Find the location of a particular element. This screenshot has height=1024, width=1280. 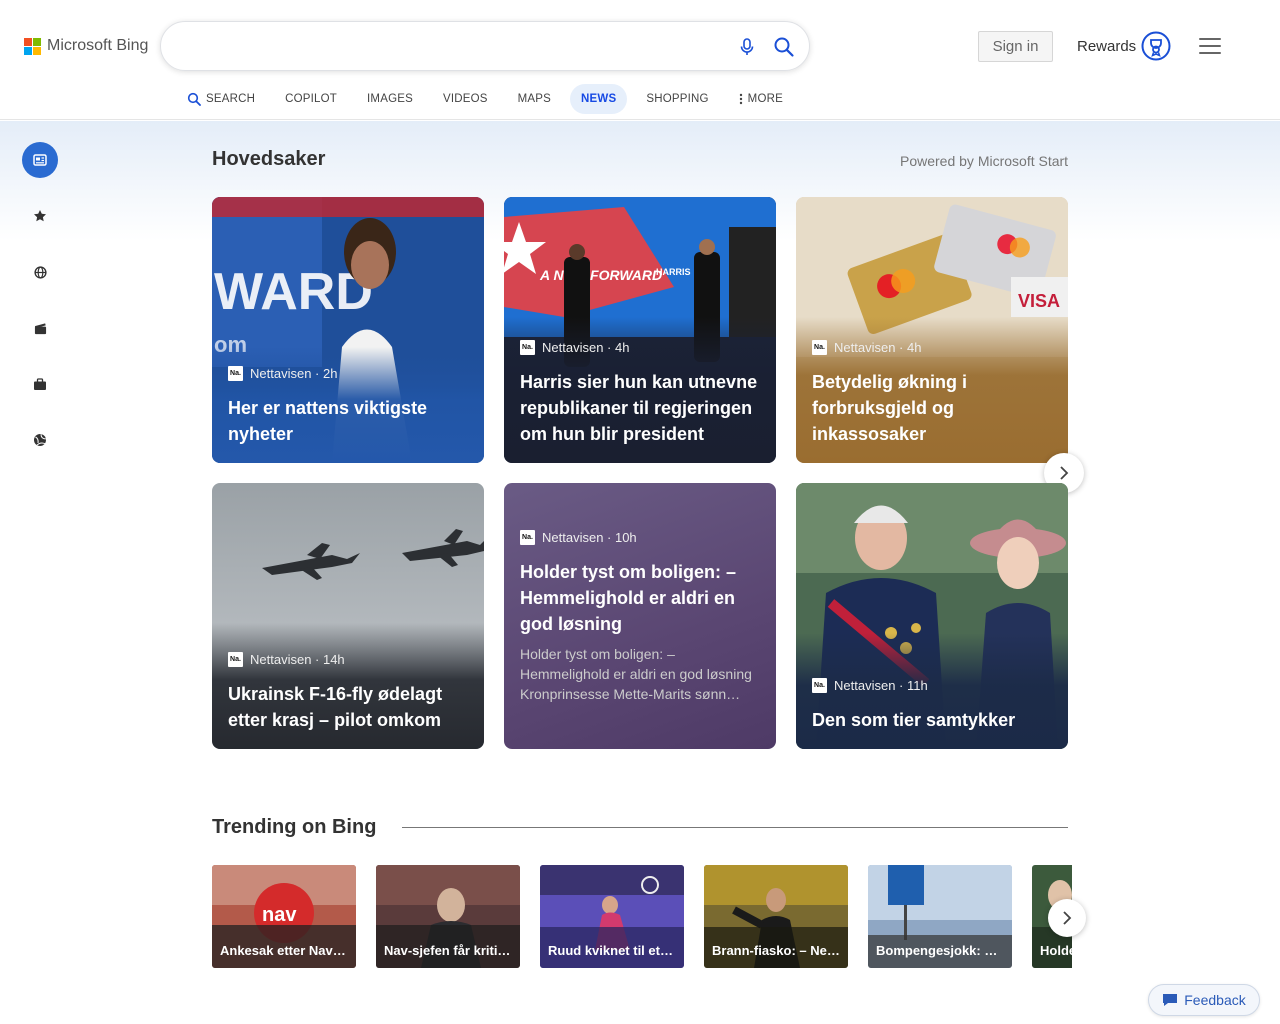

clapperboard-icon is located at coordinates (40, 328).